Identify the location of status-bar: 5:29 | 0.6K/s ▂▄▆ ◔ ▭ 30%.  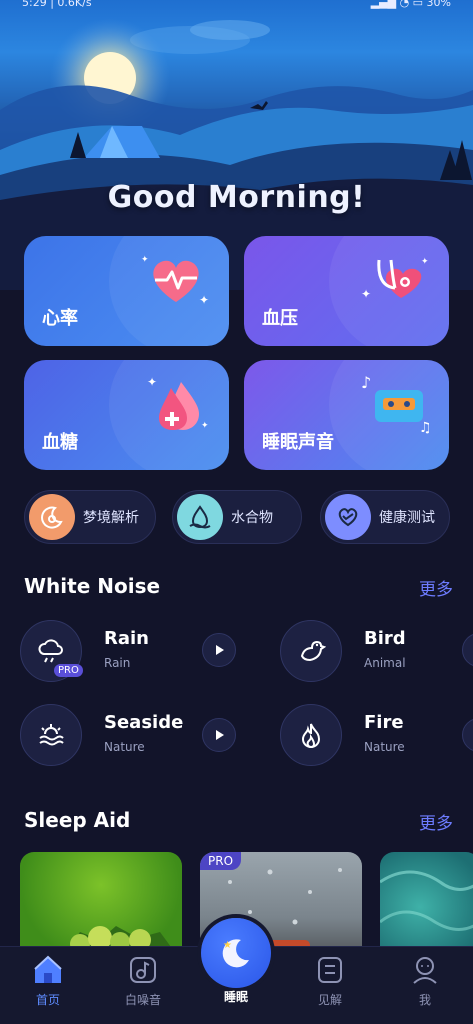
(236, 7).